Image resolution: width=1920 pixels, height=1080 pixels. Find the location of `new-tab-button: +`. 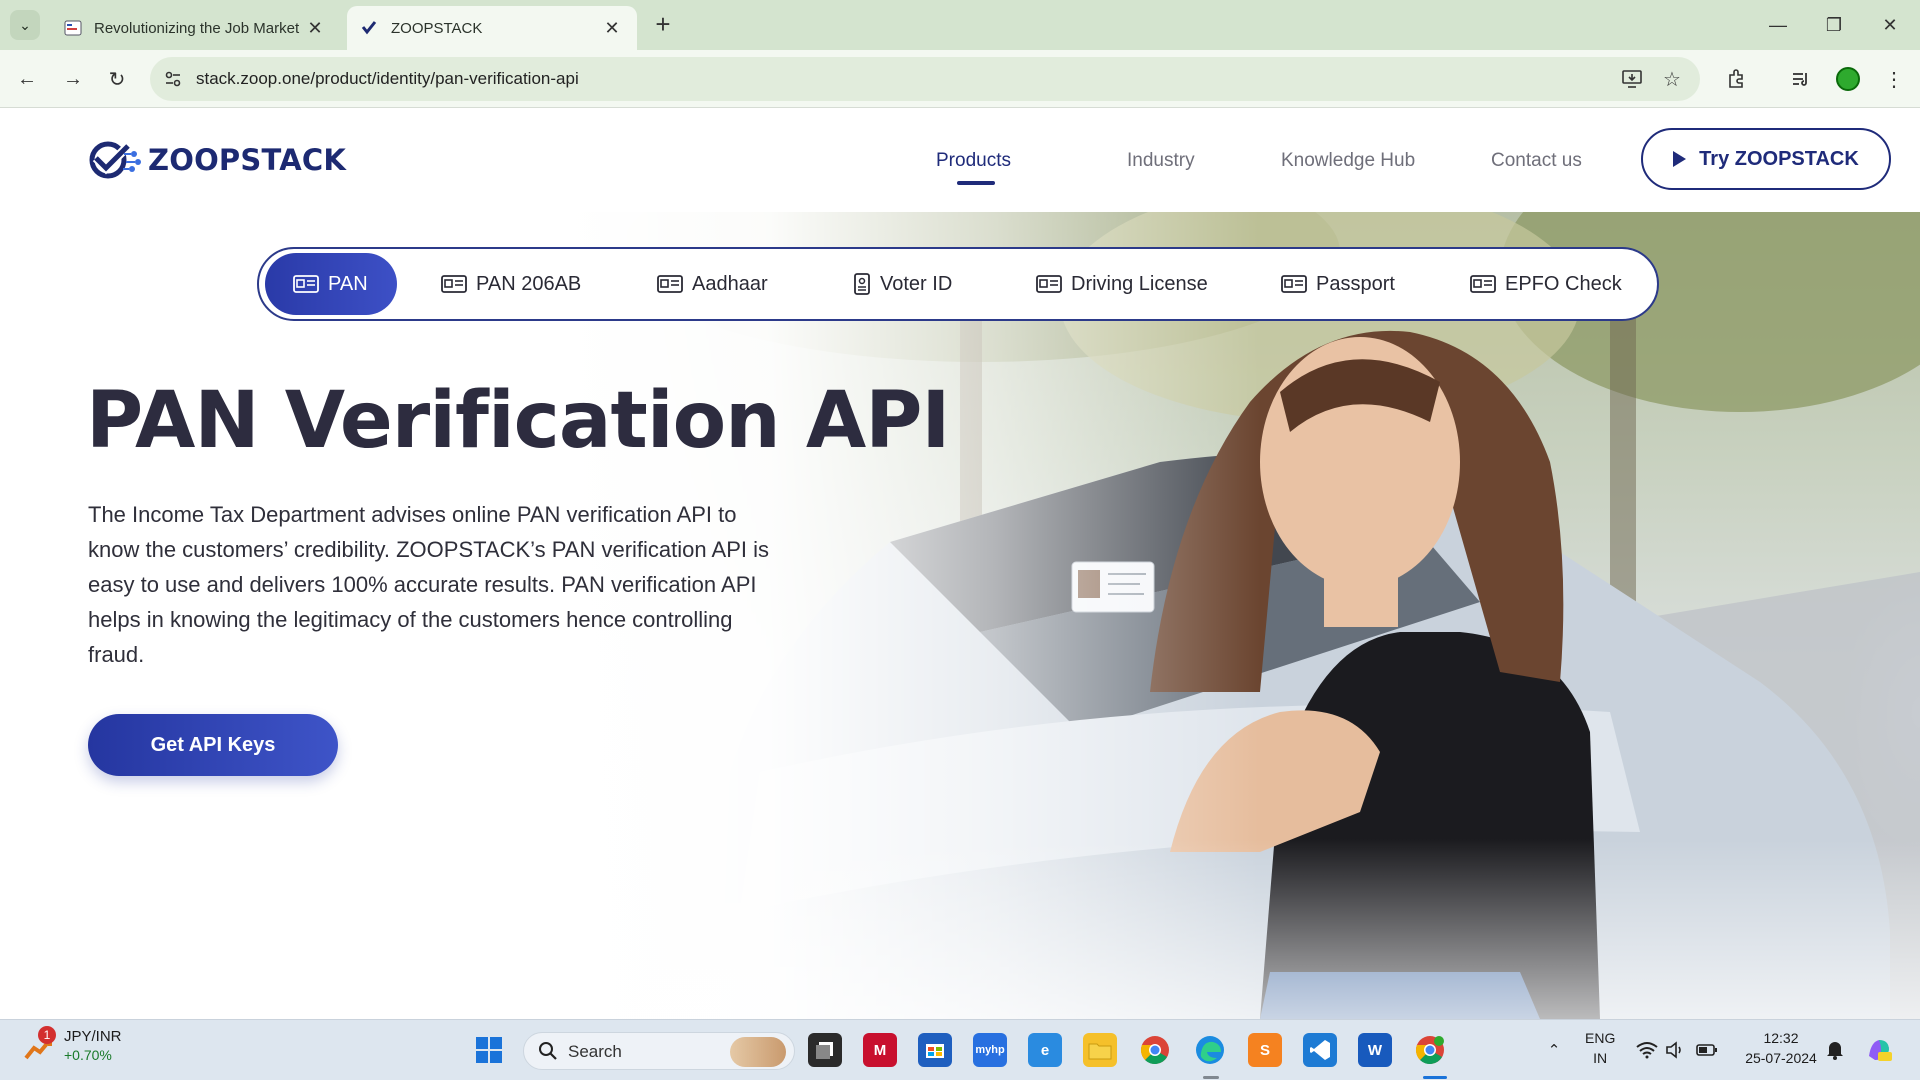

new-tab-button: + is located at coordinates (663, 24).